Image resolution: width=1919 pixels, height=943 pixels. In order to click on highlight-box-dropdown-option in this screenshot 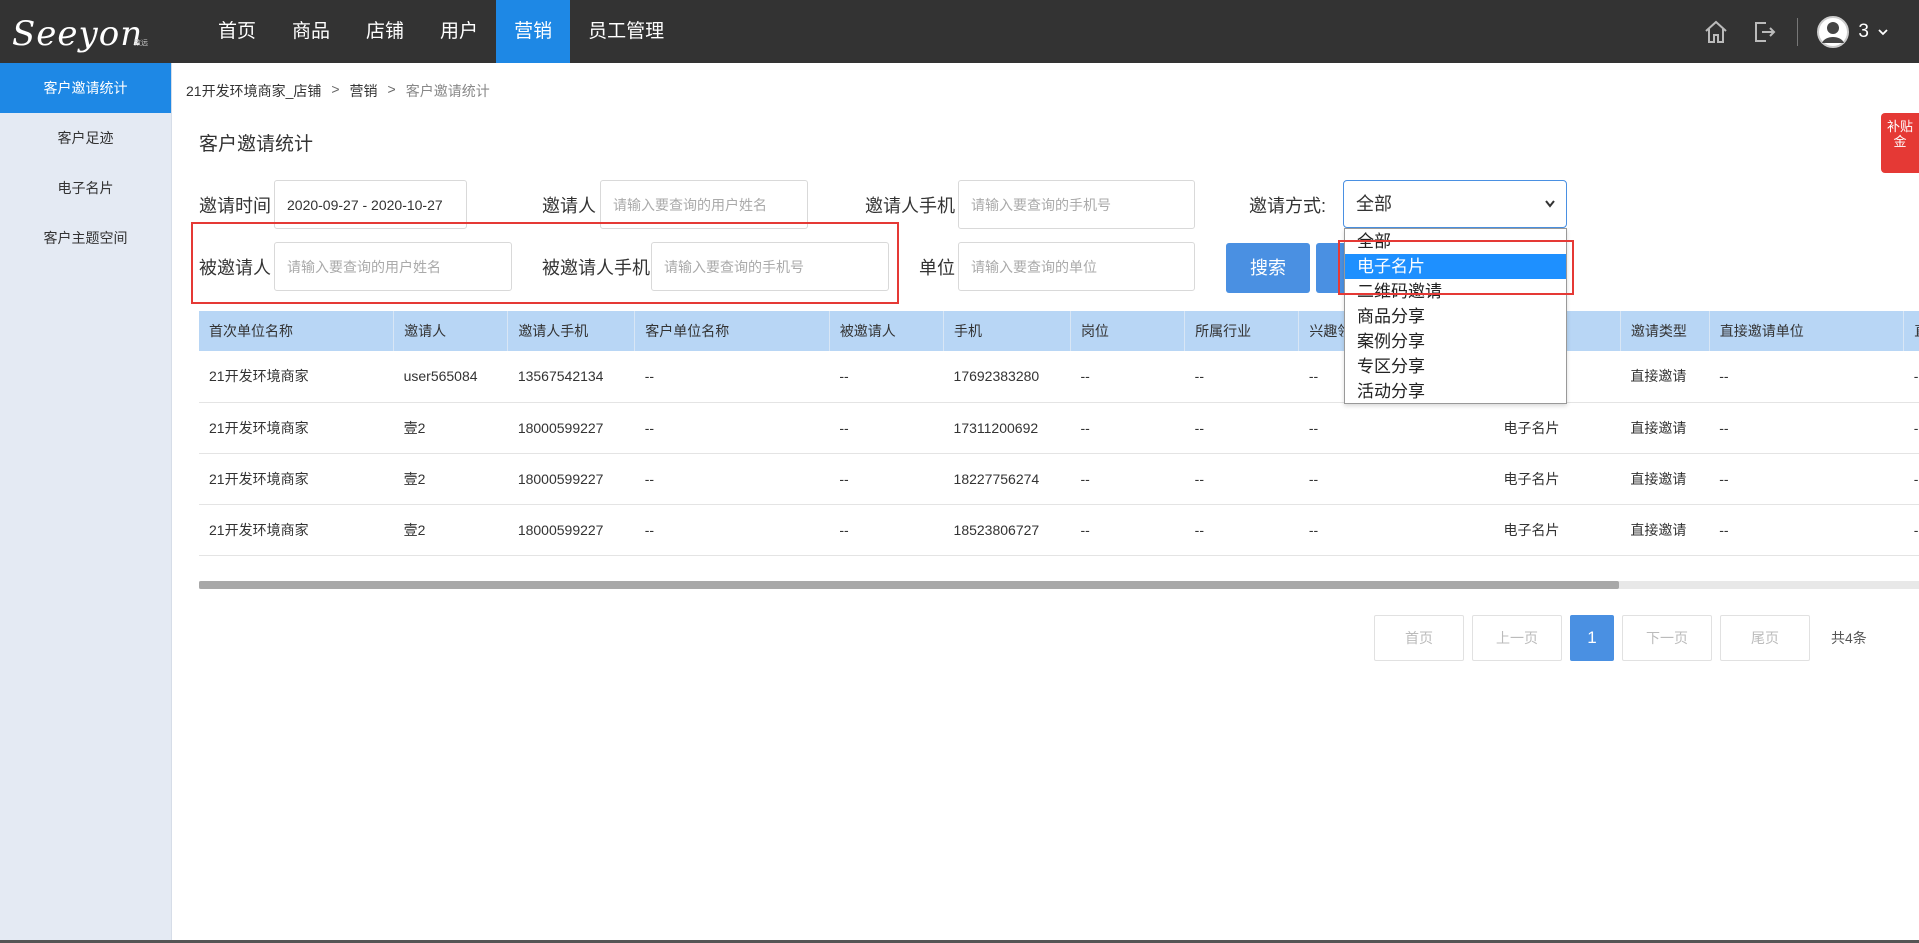, I will do `click(1456, 267)`.